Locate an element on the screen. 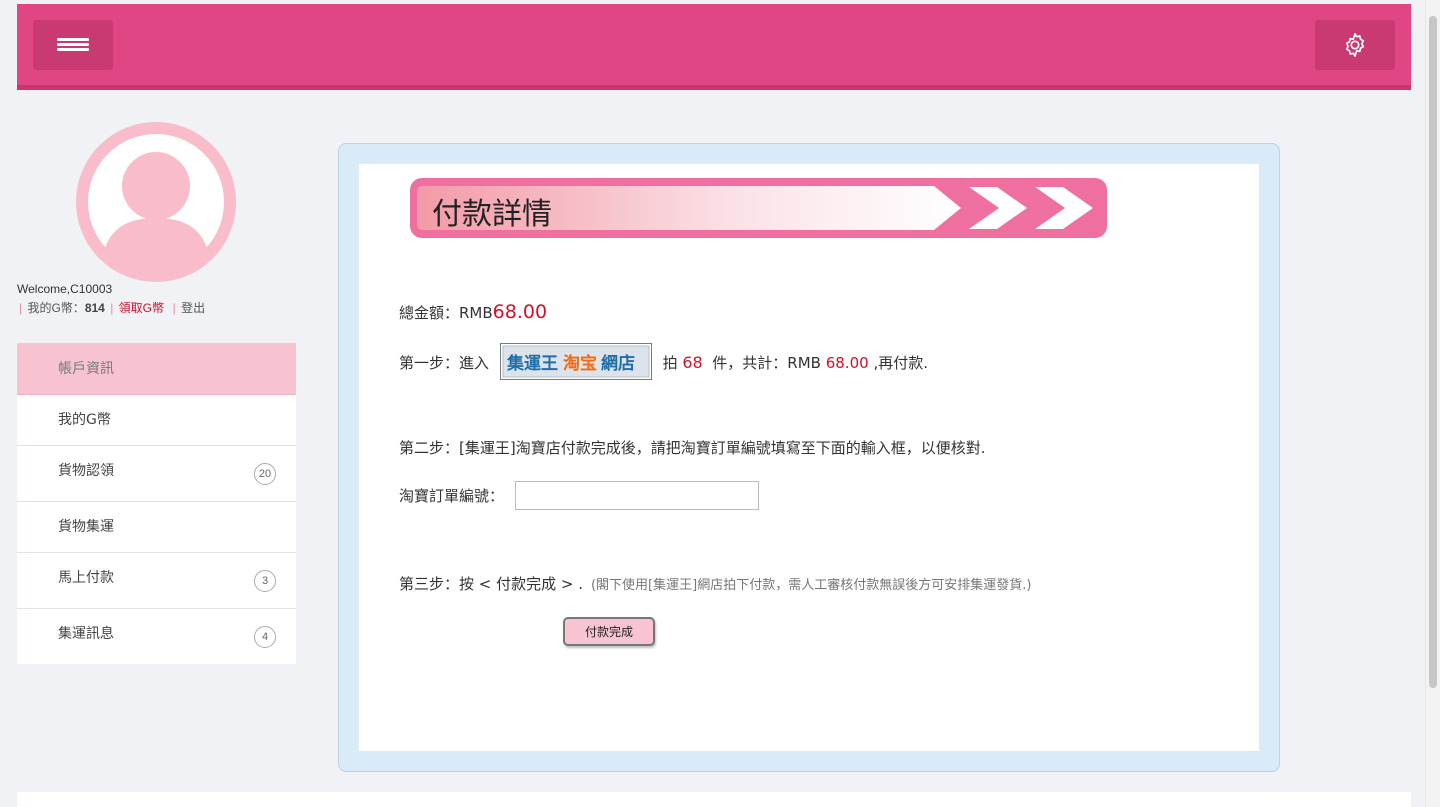 This screenshot has width=1440, height=807. g-coin-label: 我的G幣： is located at coordinates (56, 308).